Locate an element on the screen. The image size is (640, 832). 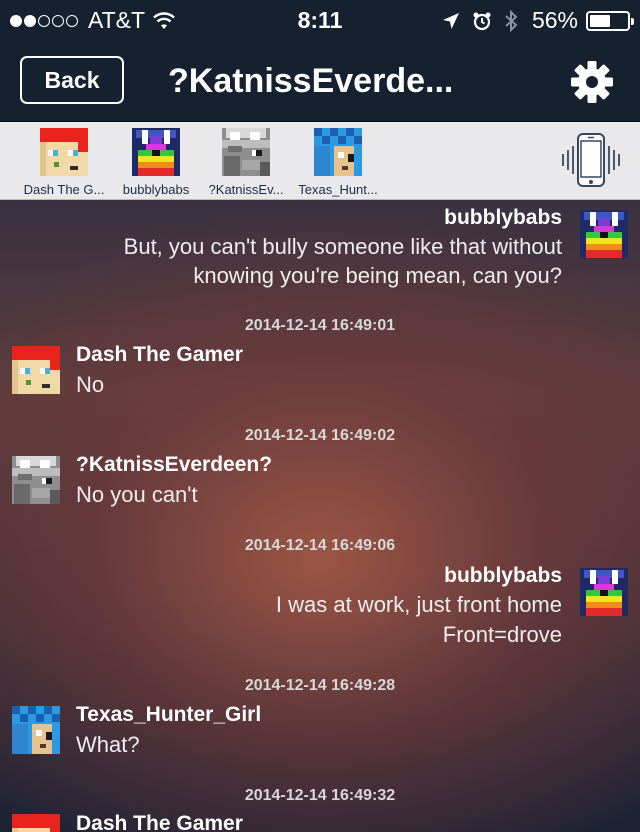
location-arrow-icon is located at coordinates (450, 20).